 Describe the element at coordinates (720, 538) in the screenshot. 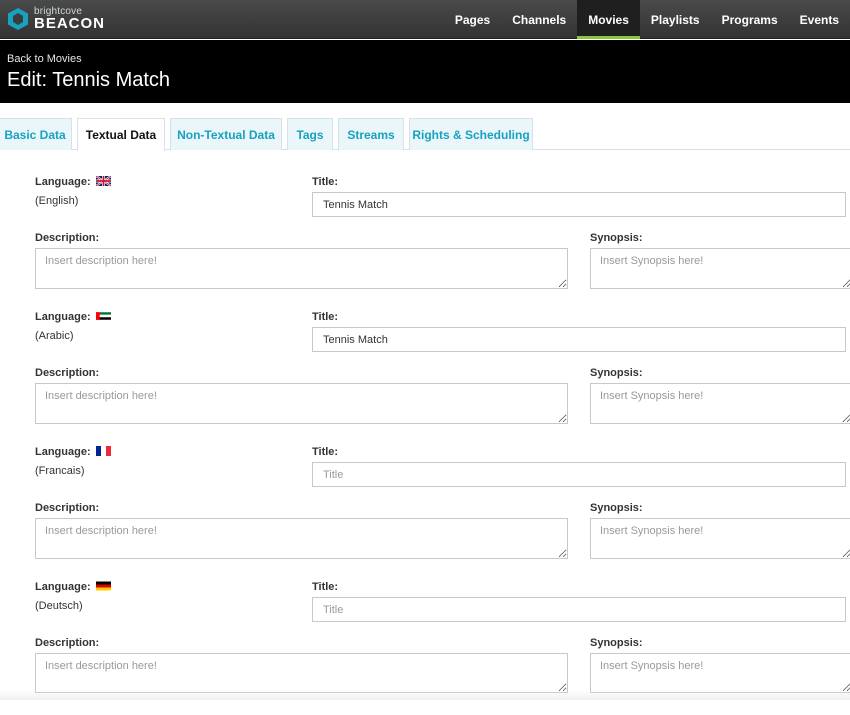

I see `synopsis-textarea-francais` at that location.